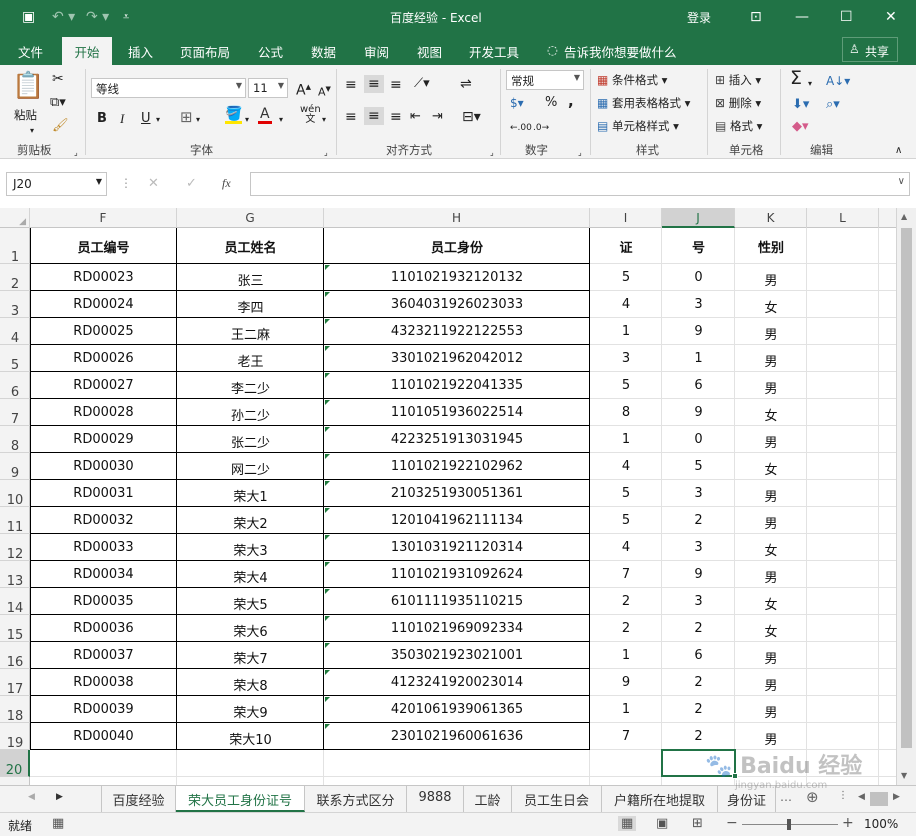 This screenshot has height=836, width=916. Describe the element at coordinates (250, 522) in the screenshot. I see `table-cell: 荣大2` at that location.